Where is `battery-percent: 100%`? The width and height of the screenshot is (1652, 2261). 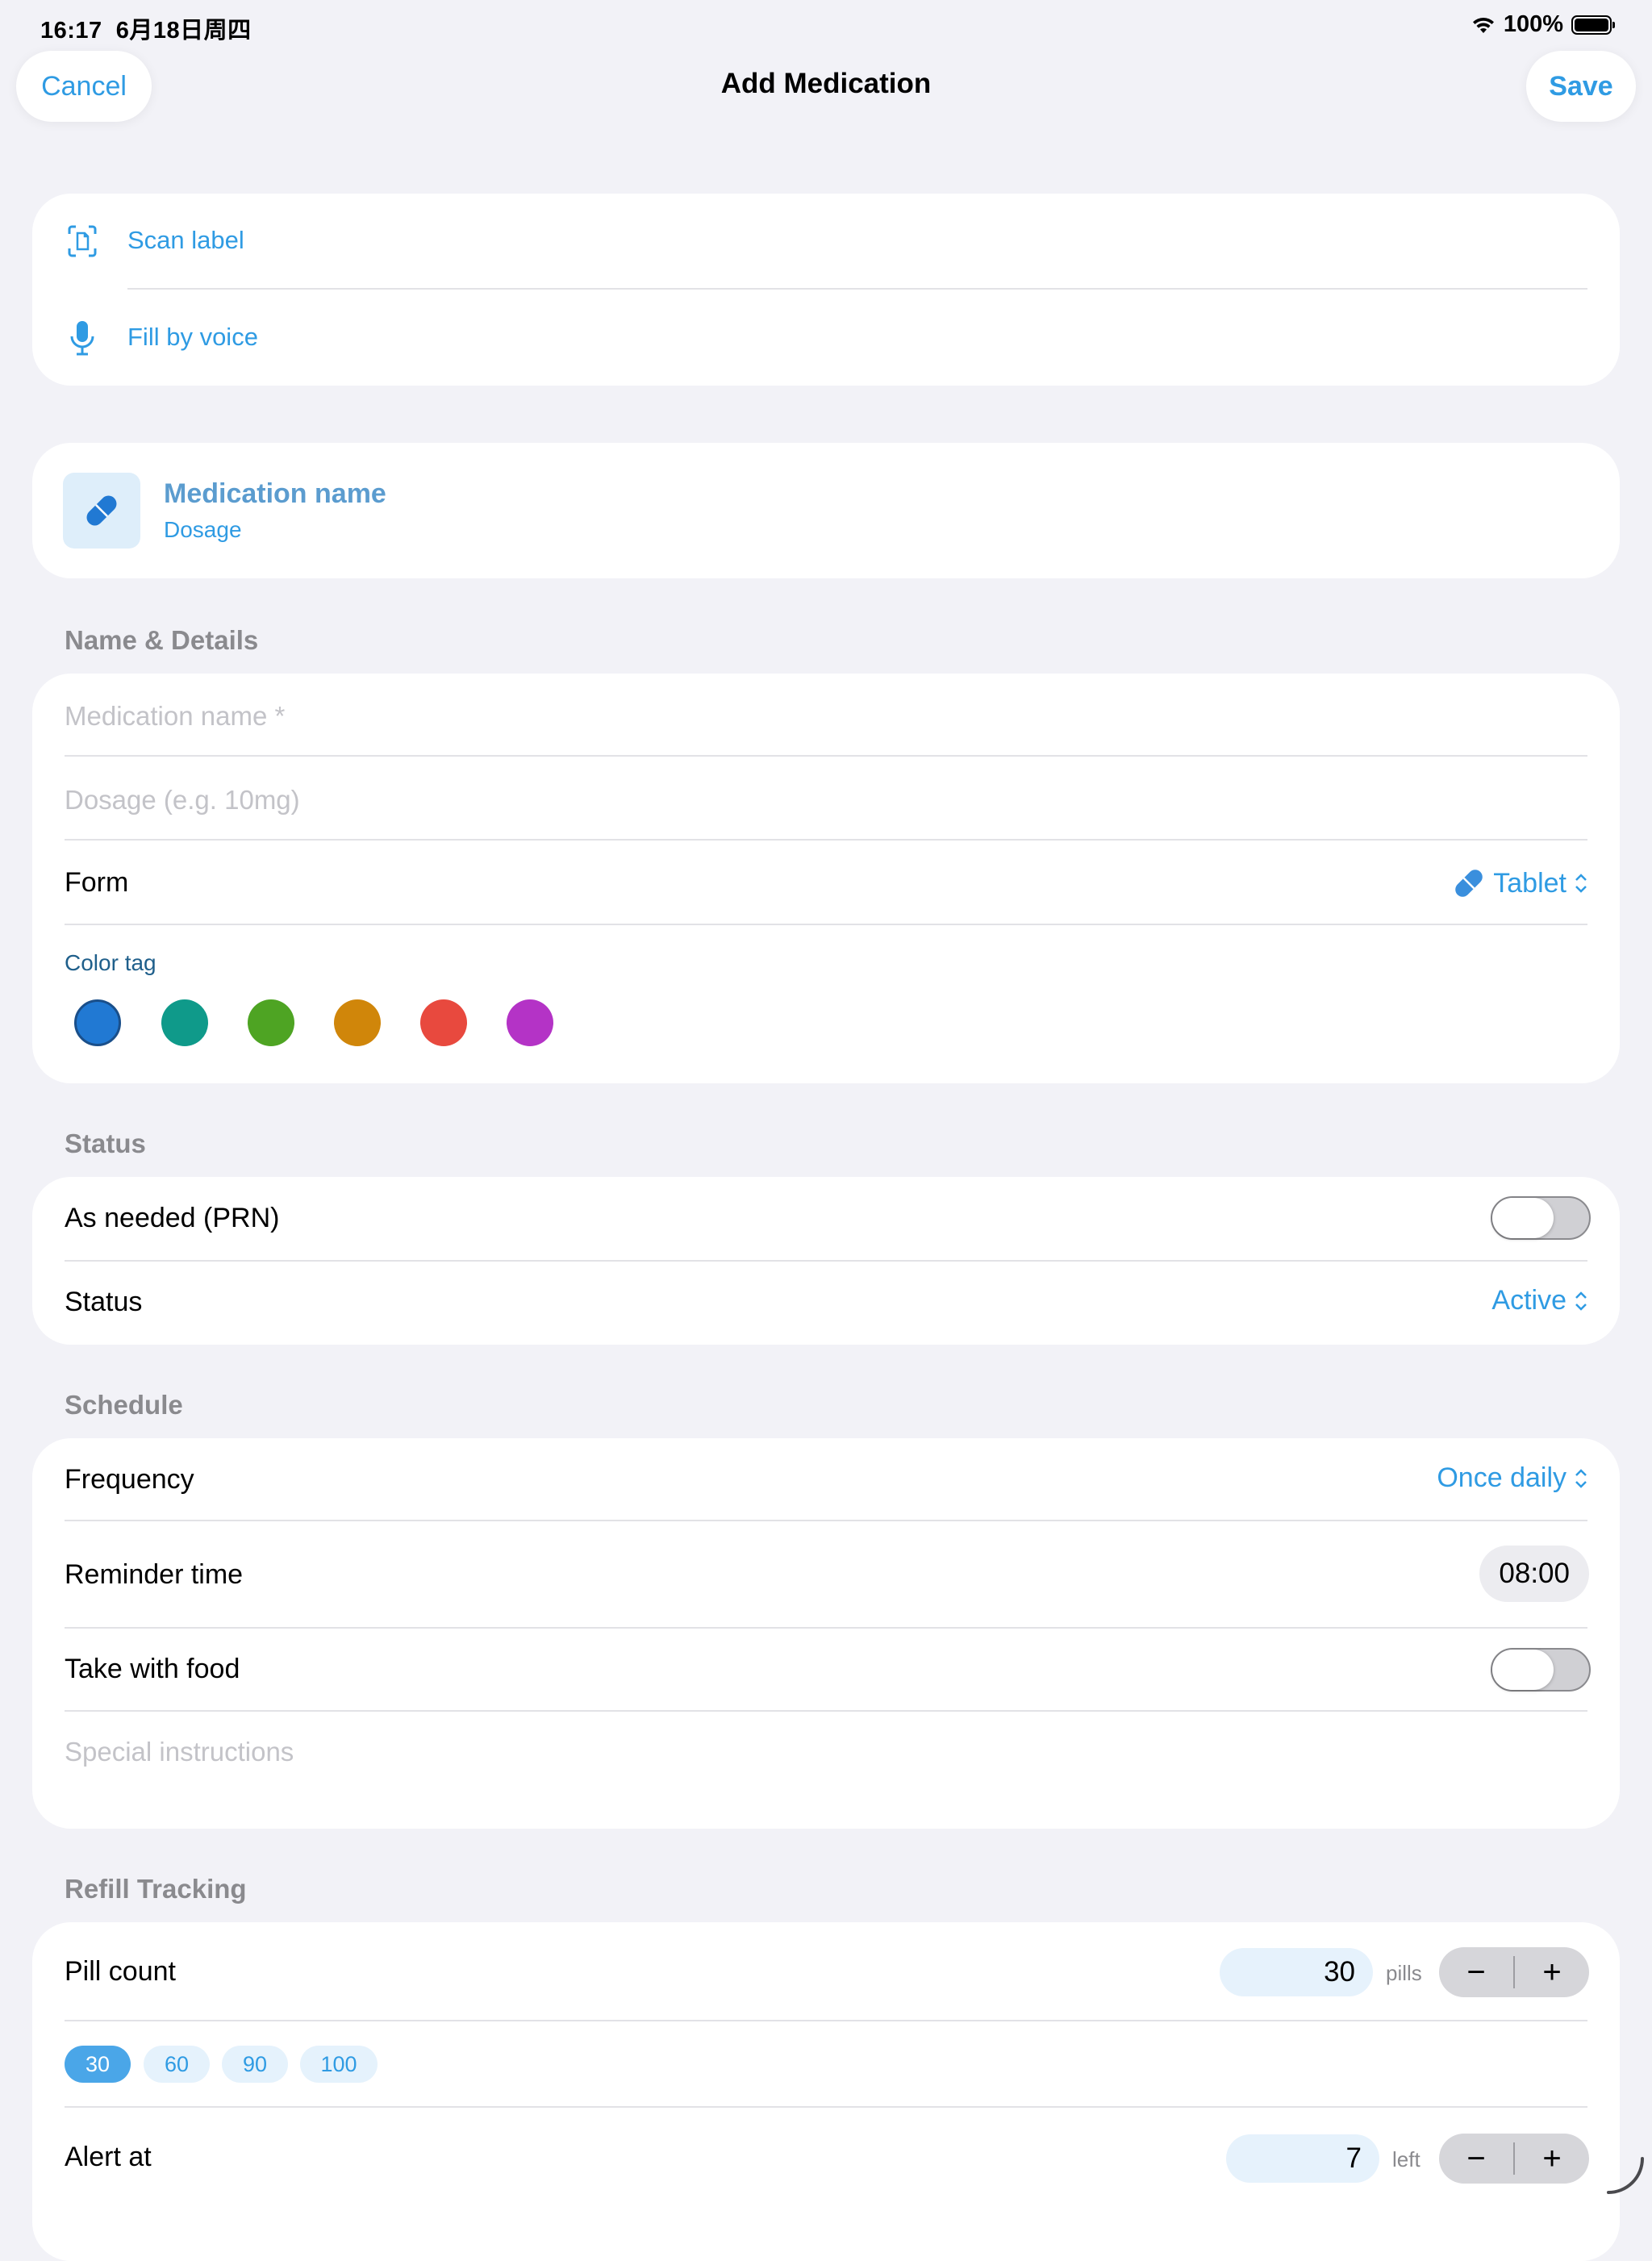 battery-percent: 100% is located at coordinates (1533, 24).